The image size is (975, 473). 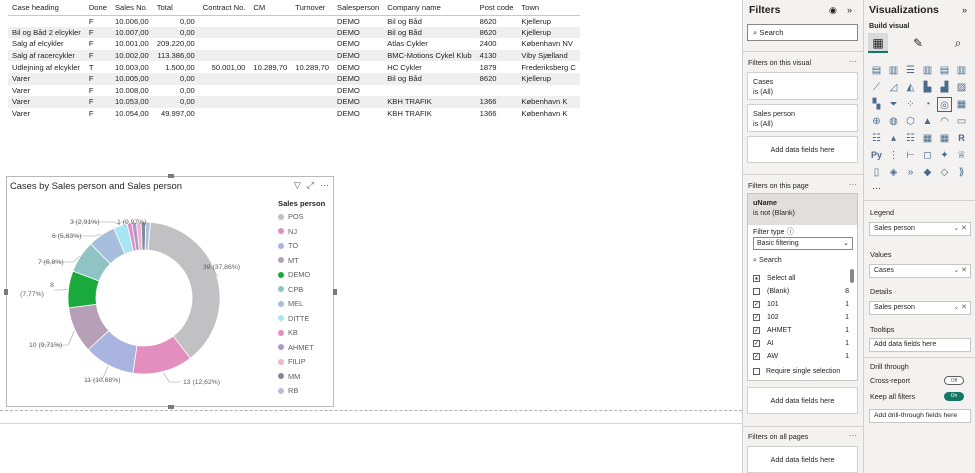 I want to click on column-header: Post code, so click(x=496, y=8).